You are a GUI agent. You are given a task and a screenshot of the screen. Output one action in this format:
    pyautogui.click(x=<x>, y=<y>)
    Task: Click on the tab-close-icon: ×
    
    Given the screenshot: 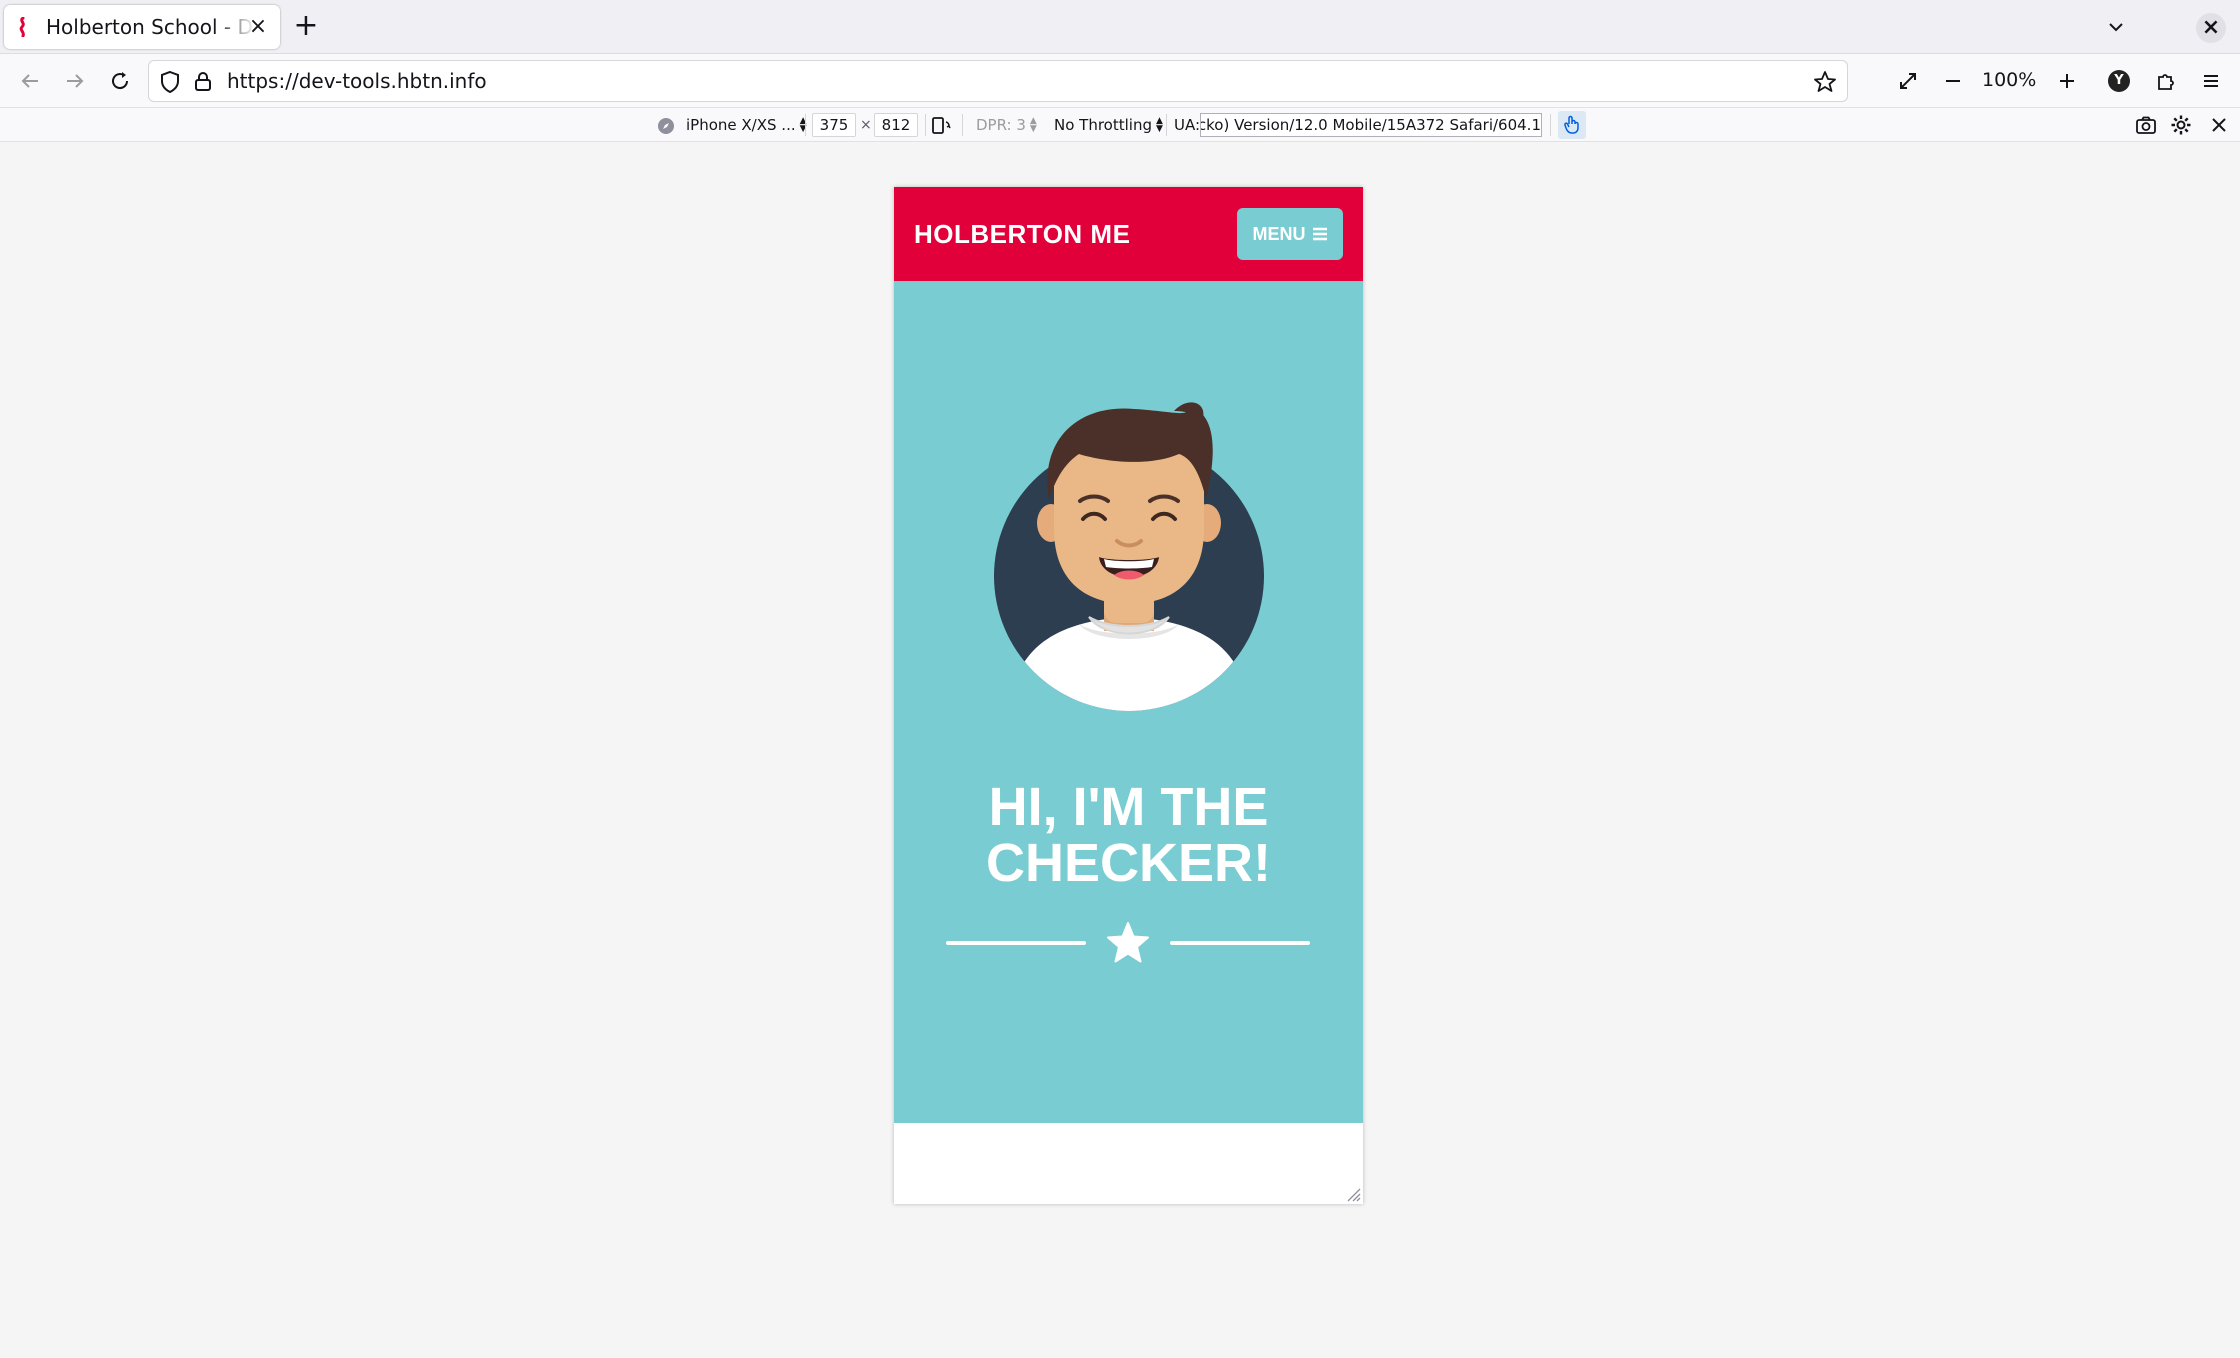 What is the action you would take?
    pyautogui.click(x=258, y=27)
    